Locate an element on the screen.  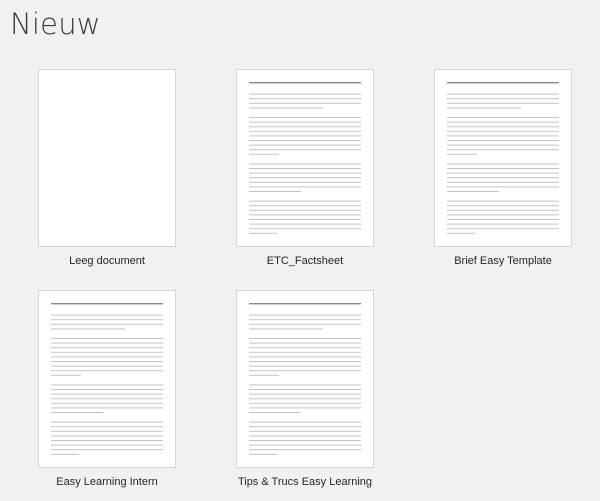
template-tile-blank-document: Leeg document is located at coordinates (107, 170).